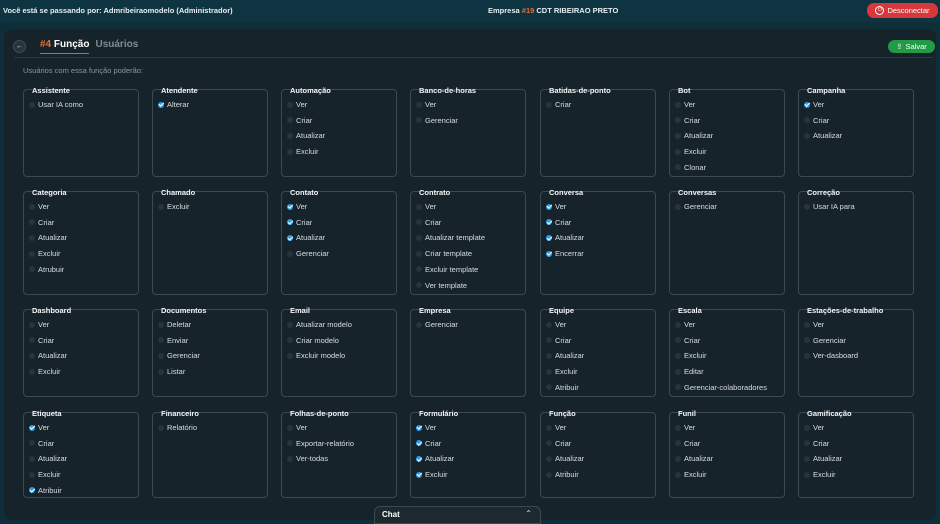  Describe the element at coordinates (565, 253) in the screenshot. I see `permission-checkbox: Encerrar` at that location.